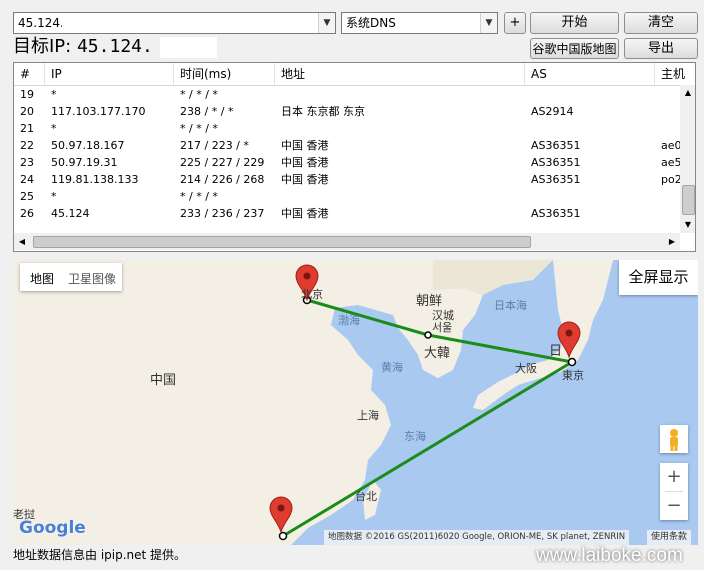 This screenshot has height=570, width=704. What do you see at coordinates (574, 23) in the screenshot?
I see `start-button: 开始` at bounding box center [574, 23].